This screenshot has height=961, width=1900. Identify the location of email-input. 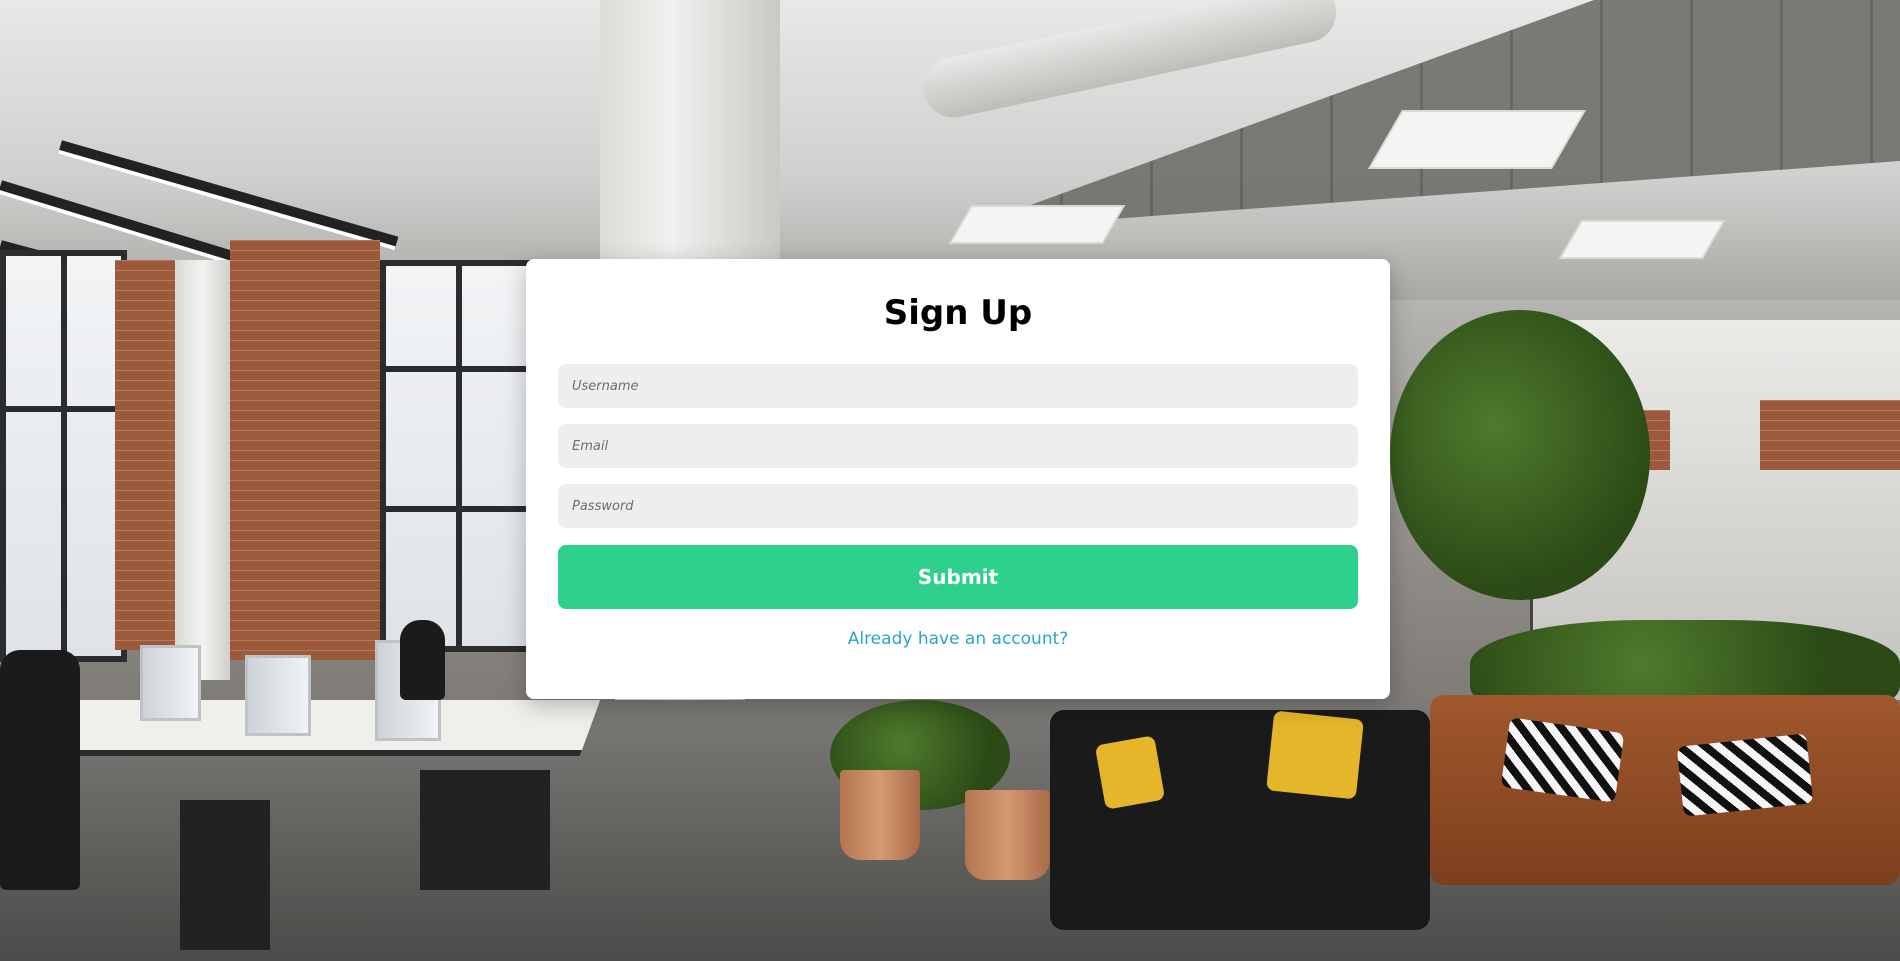
(958, 446).